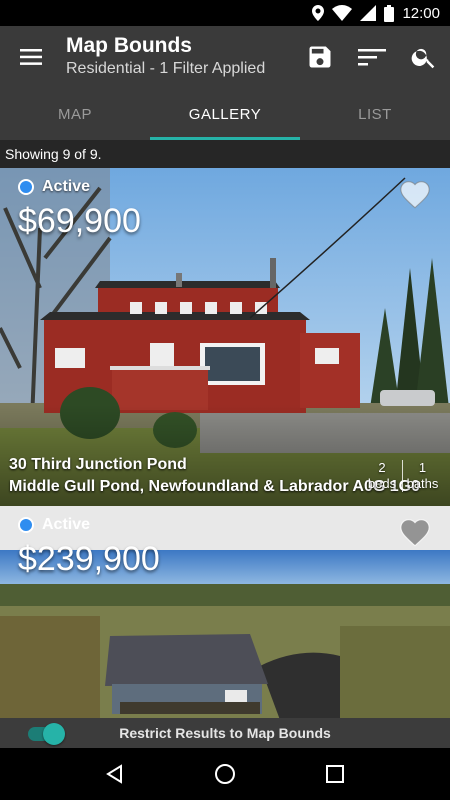 The height and width of the screenshot is (800, 450). I want to click on signal-icon, so click(368, 13).